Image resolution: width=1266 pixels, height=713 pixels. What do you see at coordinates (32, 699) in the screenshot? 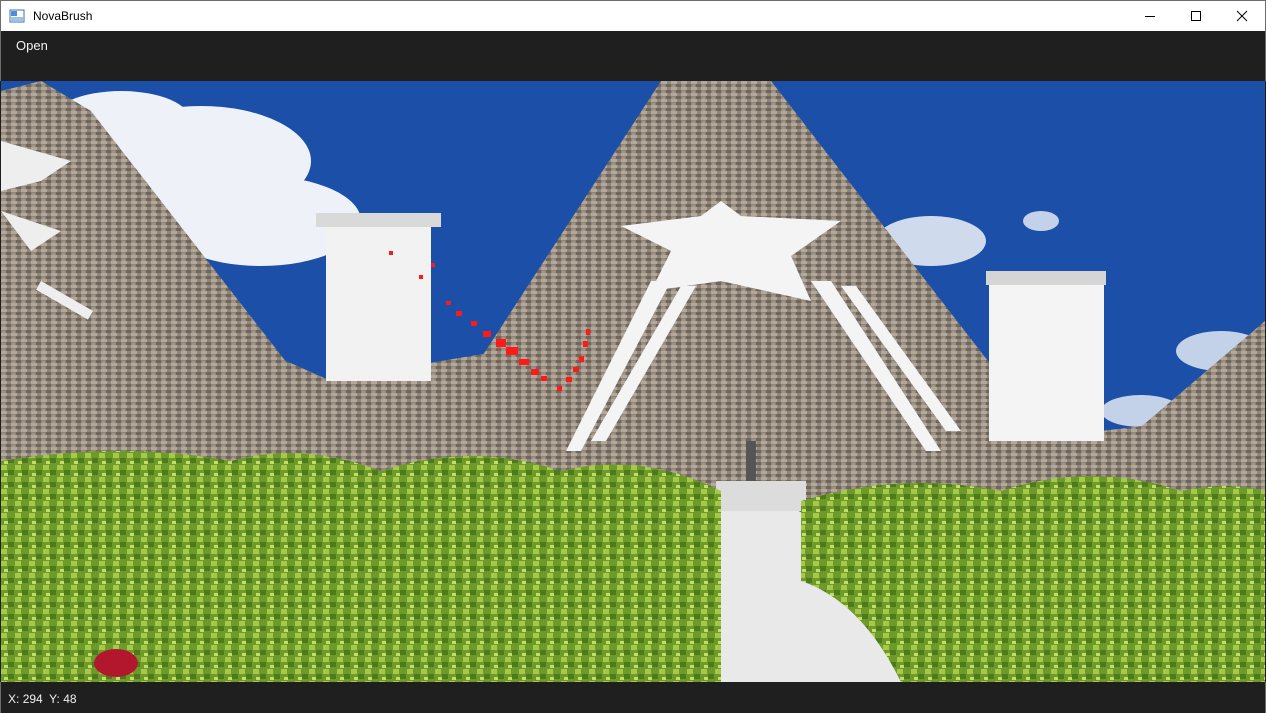
I see `x-value: 294` at bounding box center [32, 699].